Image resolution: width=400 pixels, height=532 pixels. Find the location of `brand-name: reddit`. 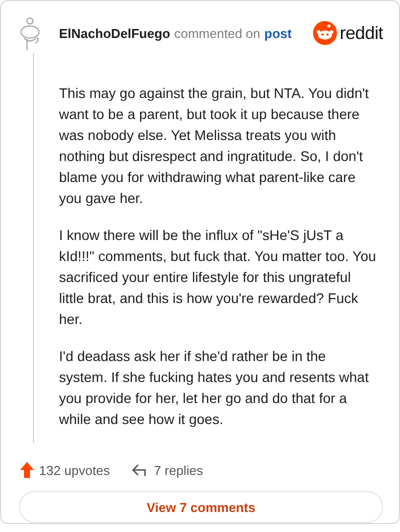

brand-name: reddit is located at coordinates (361, 33).